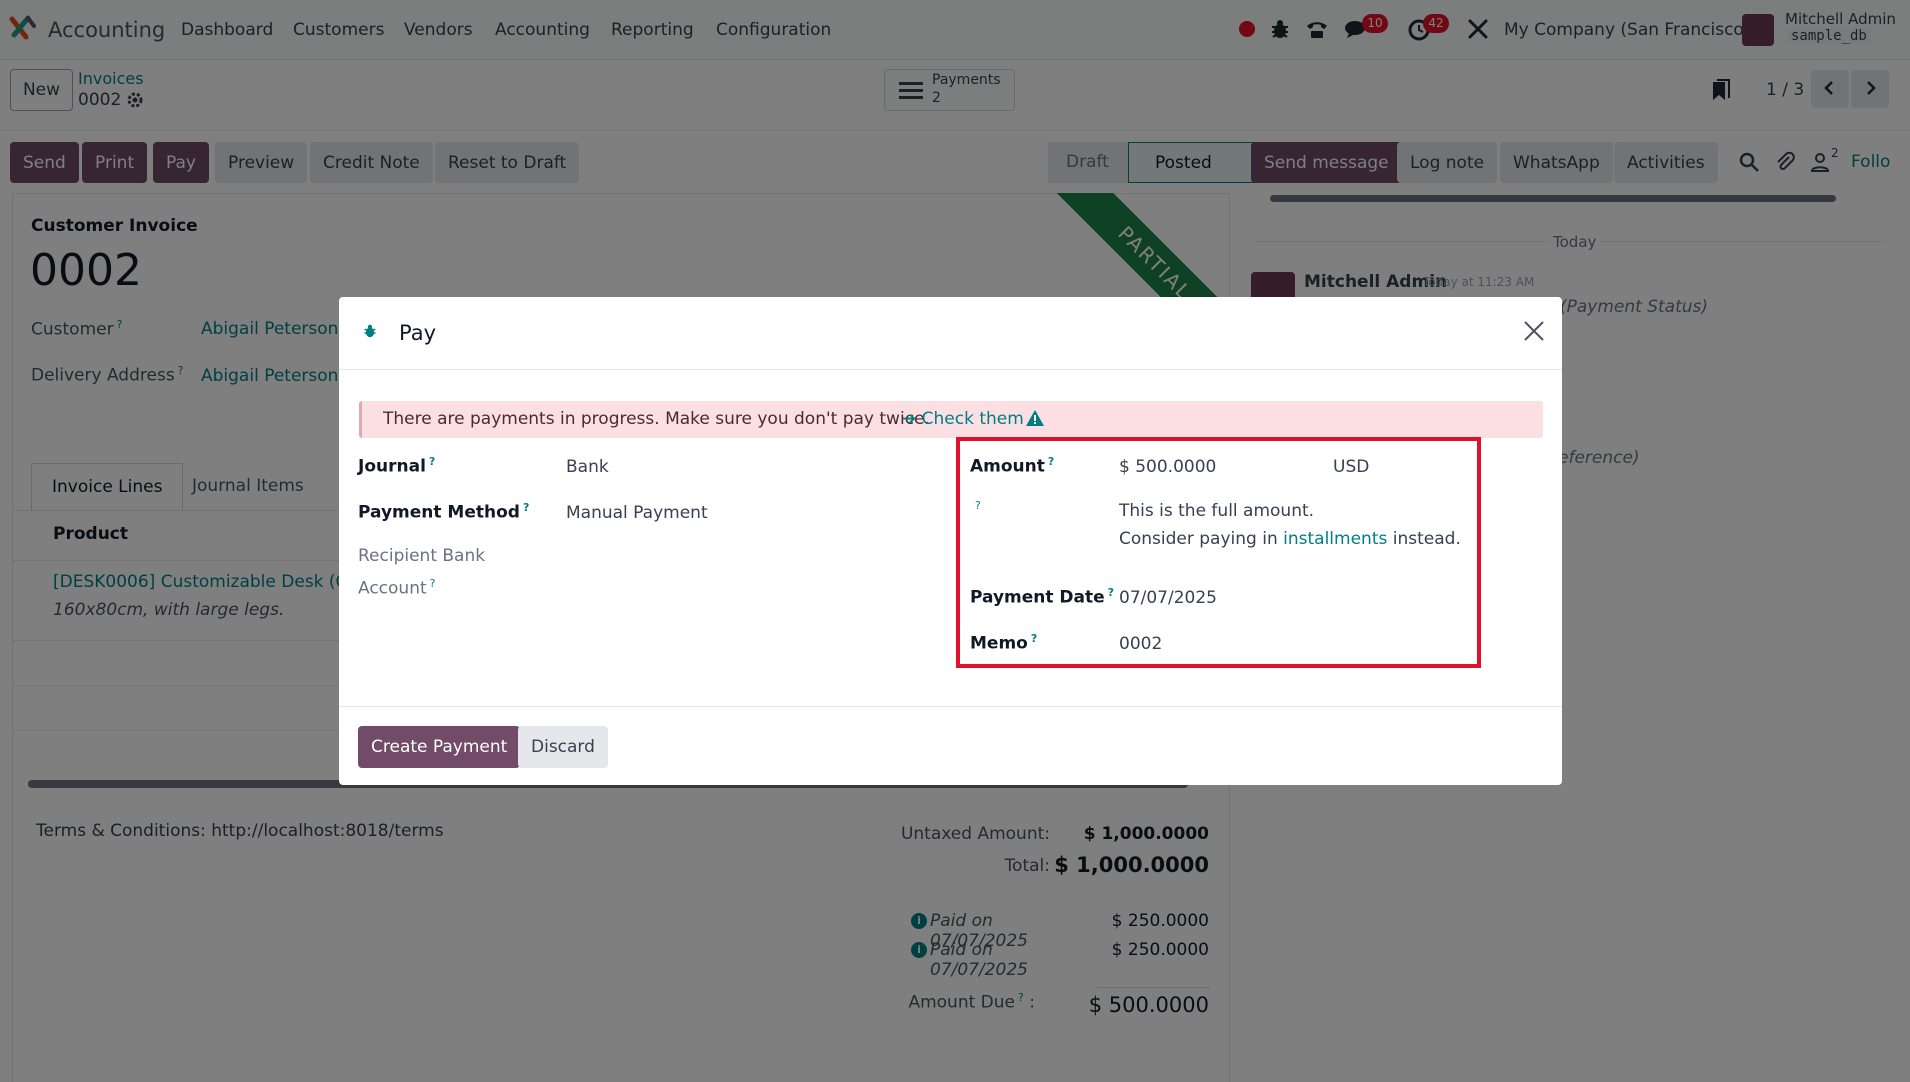 The width and height of the screenshot is (1910, 1082). Describe the element at coordinates (1140, 644) in the screenshot. I see `memo-field: 0002` at that location.